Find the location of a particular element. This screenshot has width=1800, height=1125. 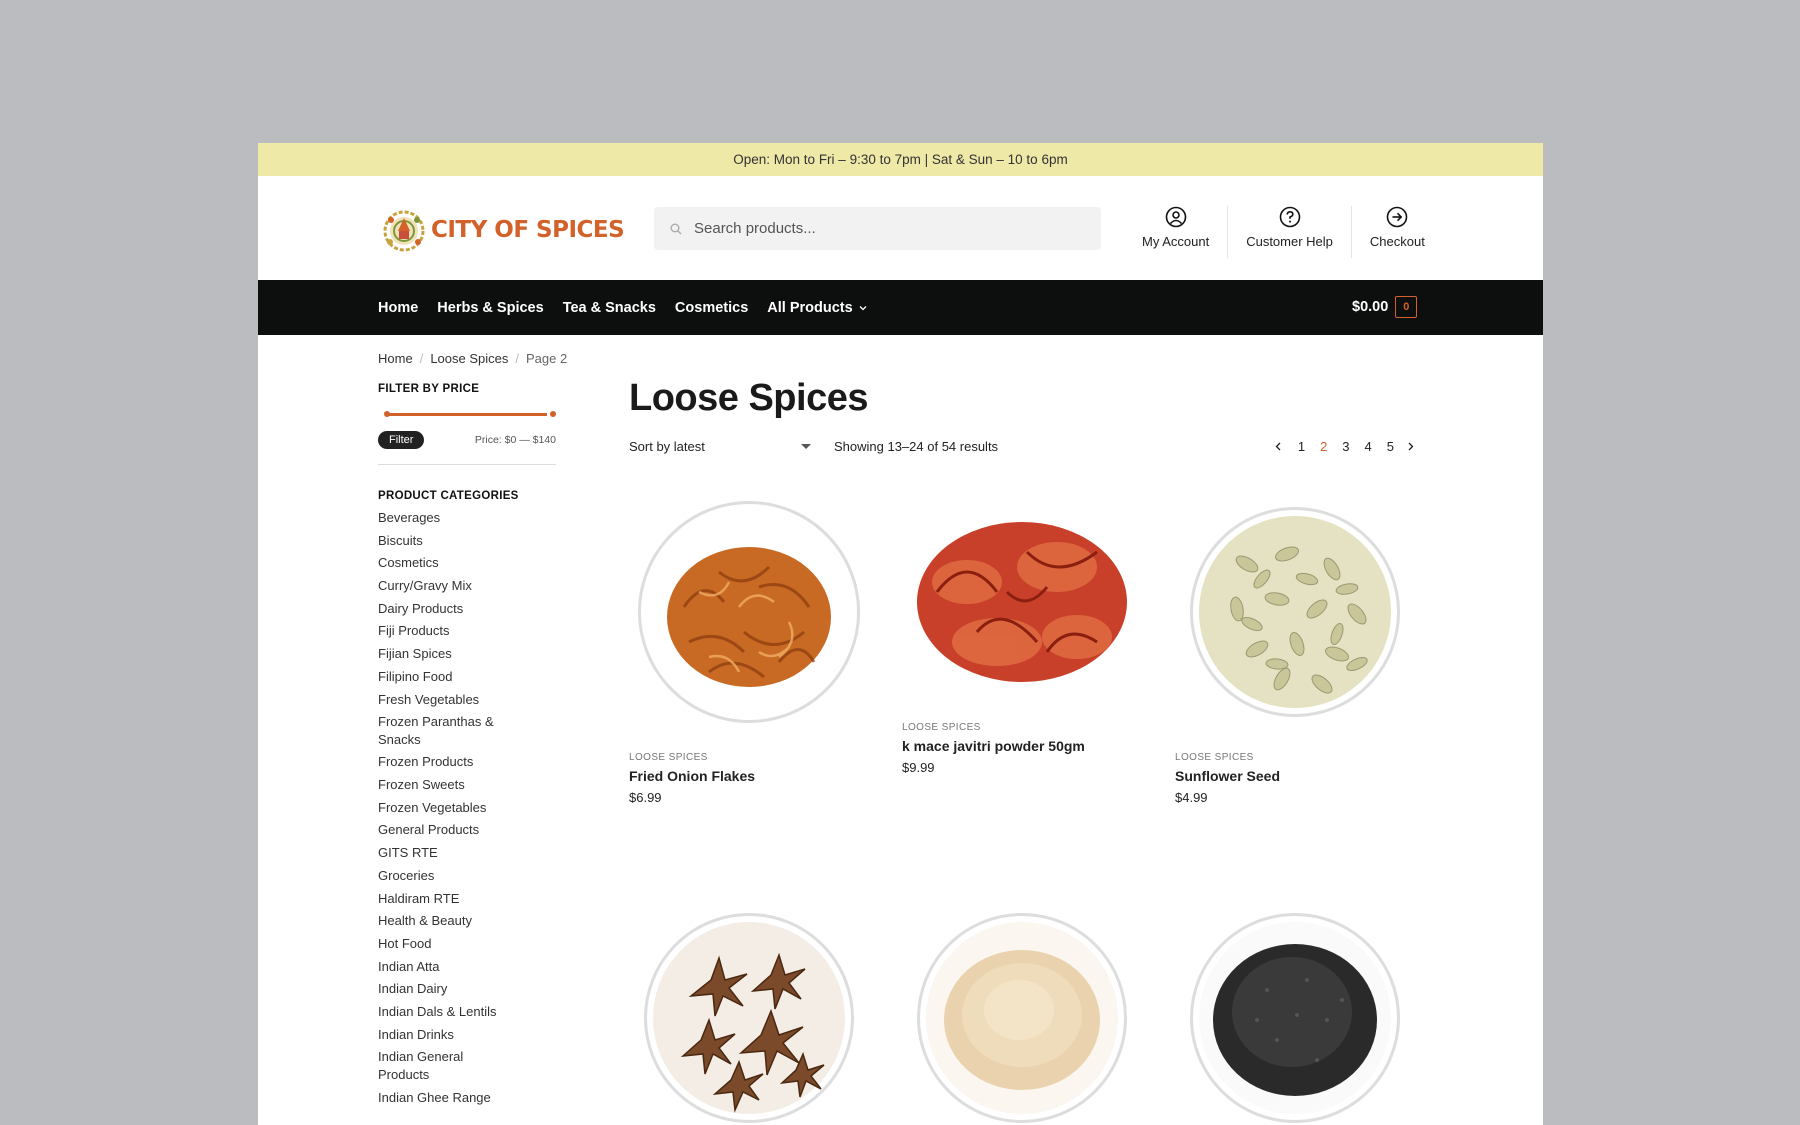

chevron-down-icon is located at coordinates (863, 307).